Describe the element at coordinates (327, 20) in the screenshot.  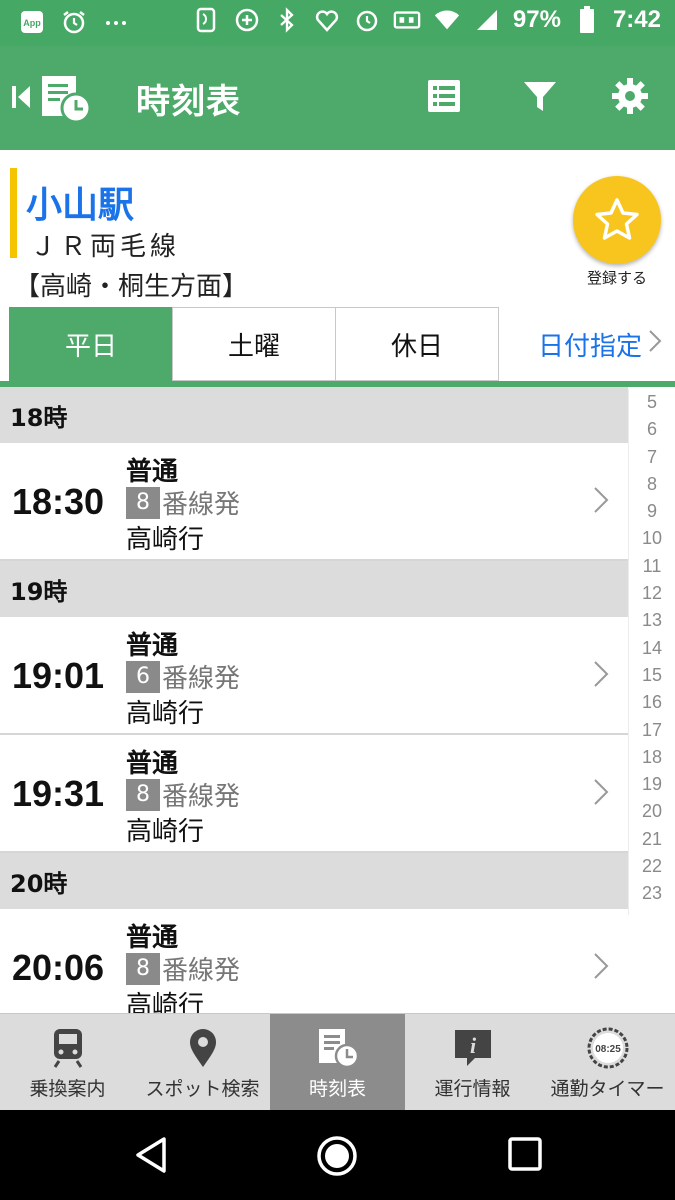
I see `heart-icon` at that location.